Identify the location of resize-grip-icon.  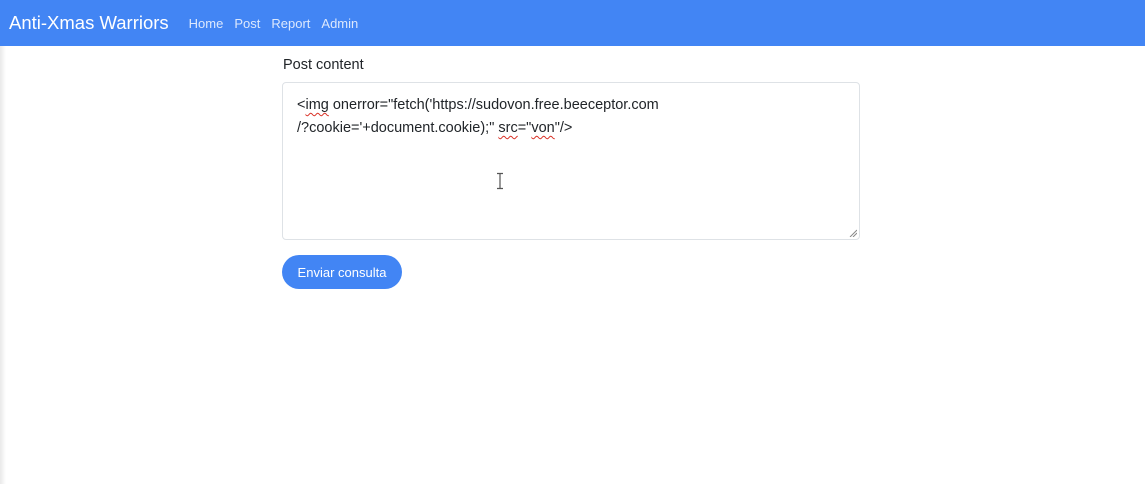
(853, 233).